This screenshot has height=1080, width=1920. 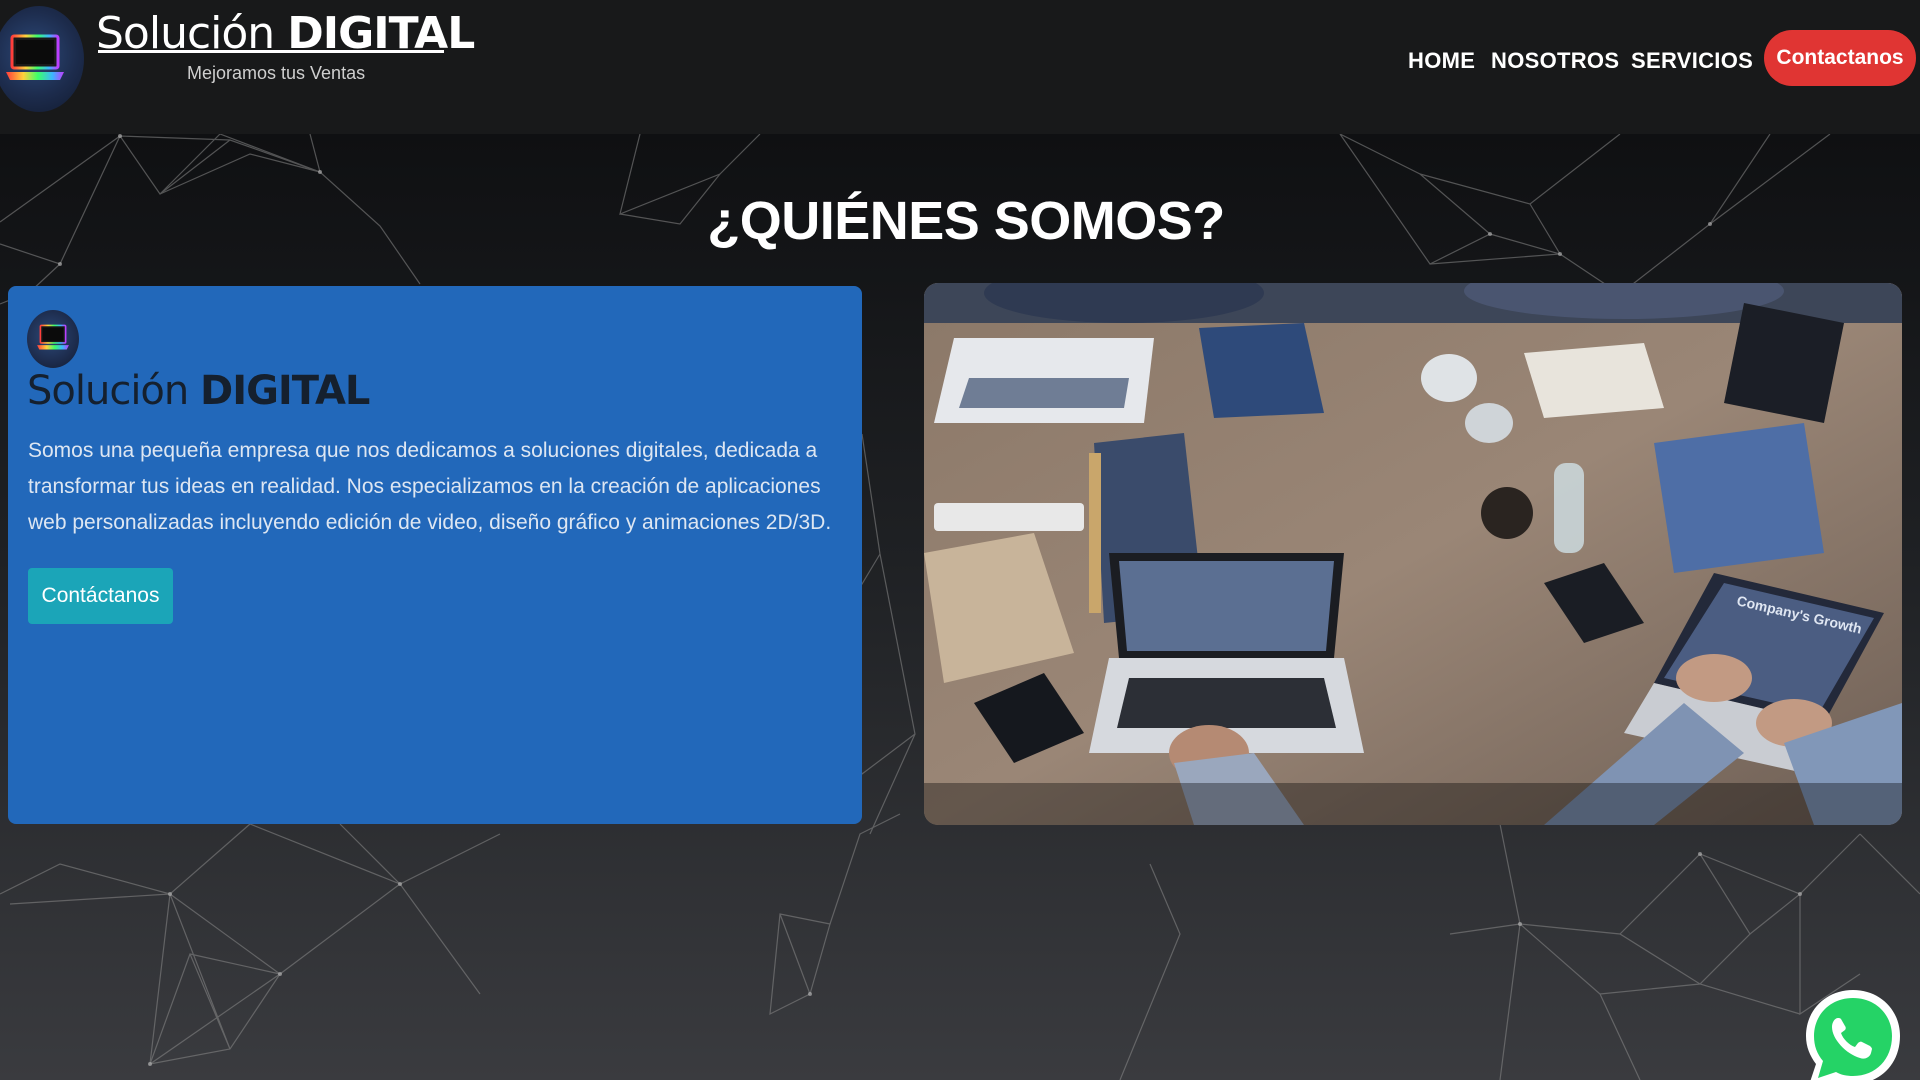 I want to click on card-brand-bold: DIGITAL, so click(x=284, y=391).